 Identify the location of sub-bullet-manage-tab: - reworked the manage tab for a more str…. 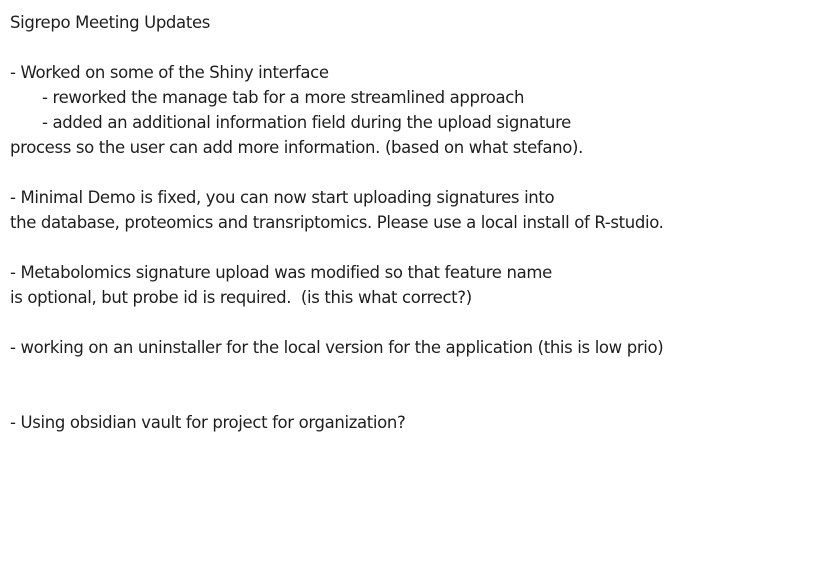
(283, 97).